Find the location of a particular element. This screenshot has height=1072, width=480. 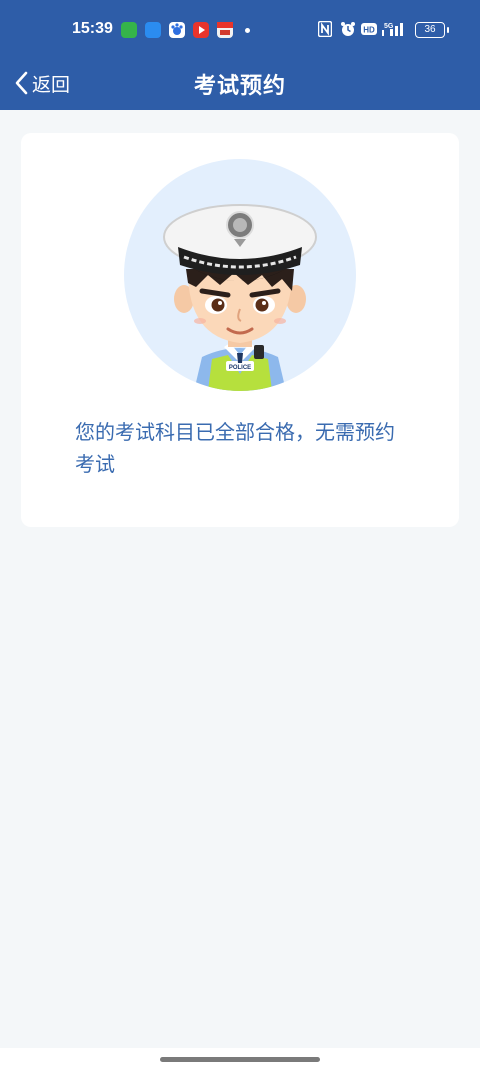

header: 15:39 HD 5G 36 返回 考试预约 is located at coordinates (240, 55).